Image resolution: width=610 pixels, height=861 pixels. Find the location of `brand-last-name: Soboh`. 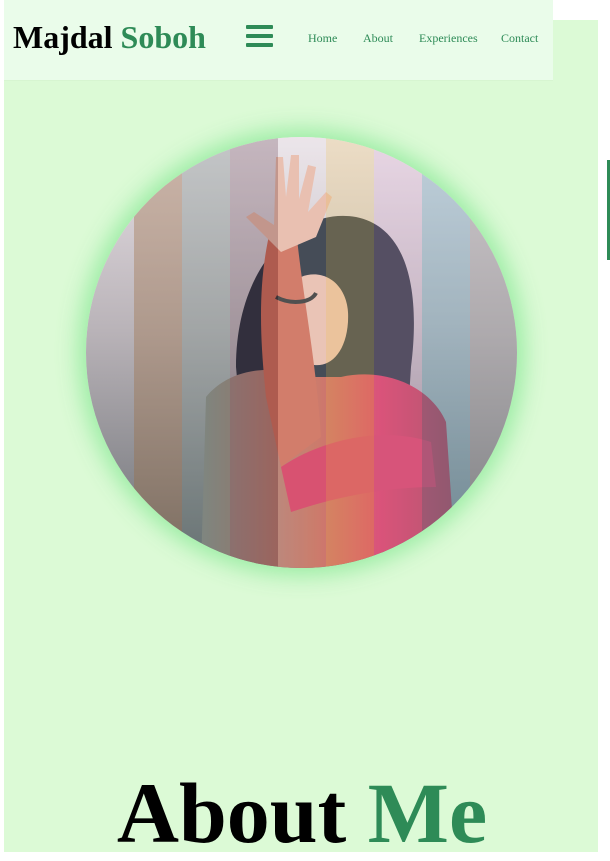

brand-last-name: Soboh is located at coordinates (163, 37).